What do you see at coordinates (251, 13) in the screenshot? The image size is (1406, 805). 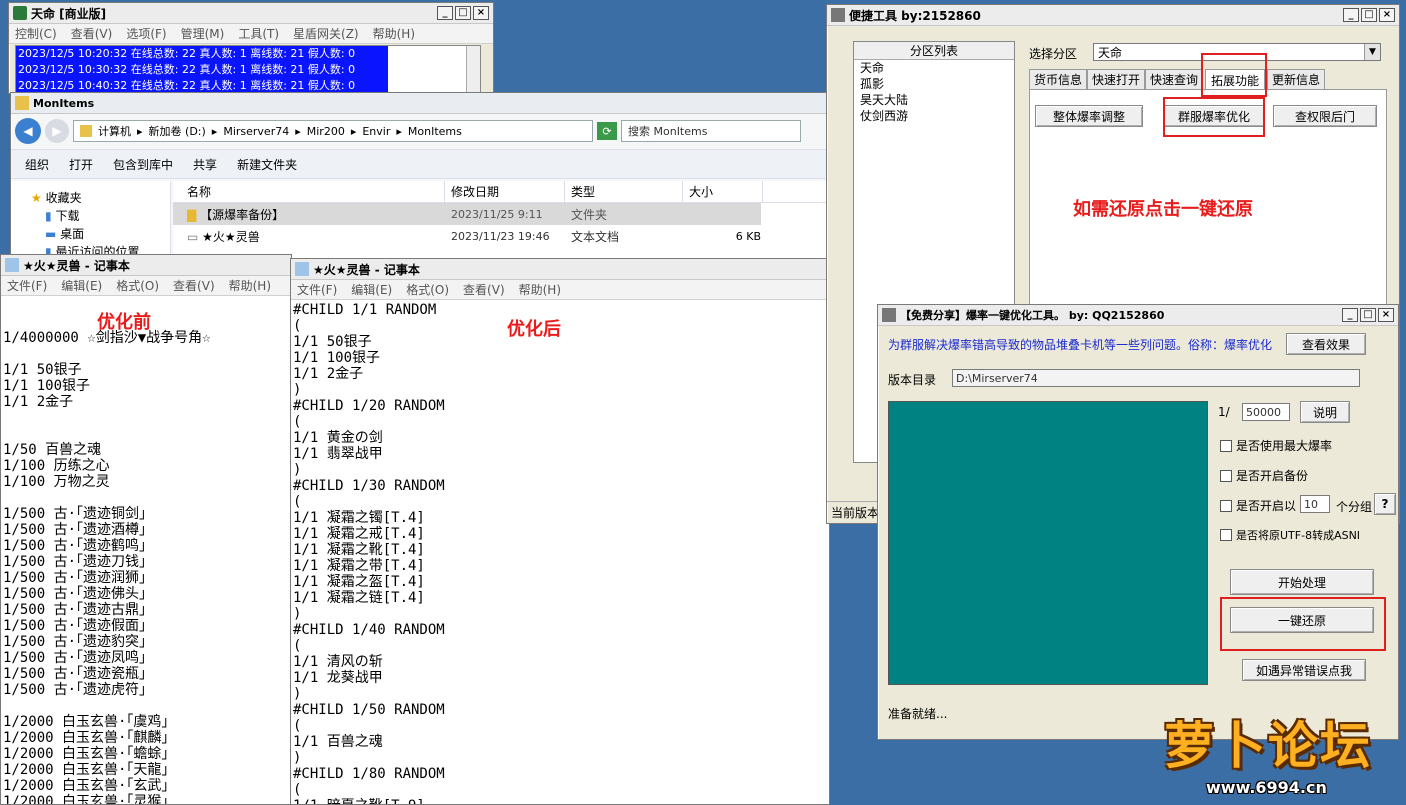 I see `title-bar: 天命 [商业版] _ □ ×` at bounding box center [251, 13].